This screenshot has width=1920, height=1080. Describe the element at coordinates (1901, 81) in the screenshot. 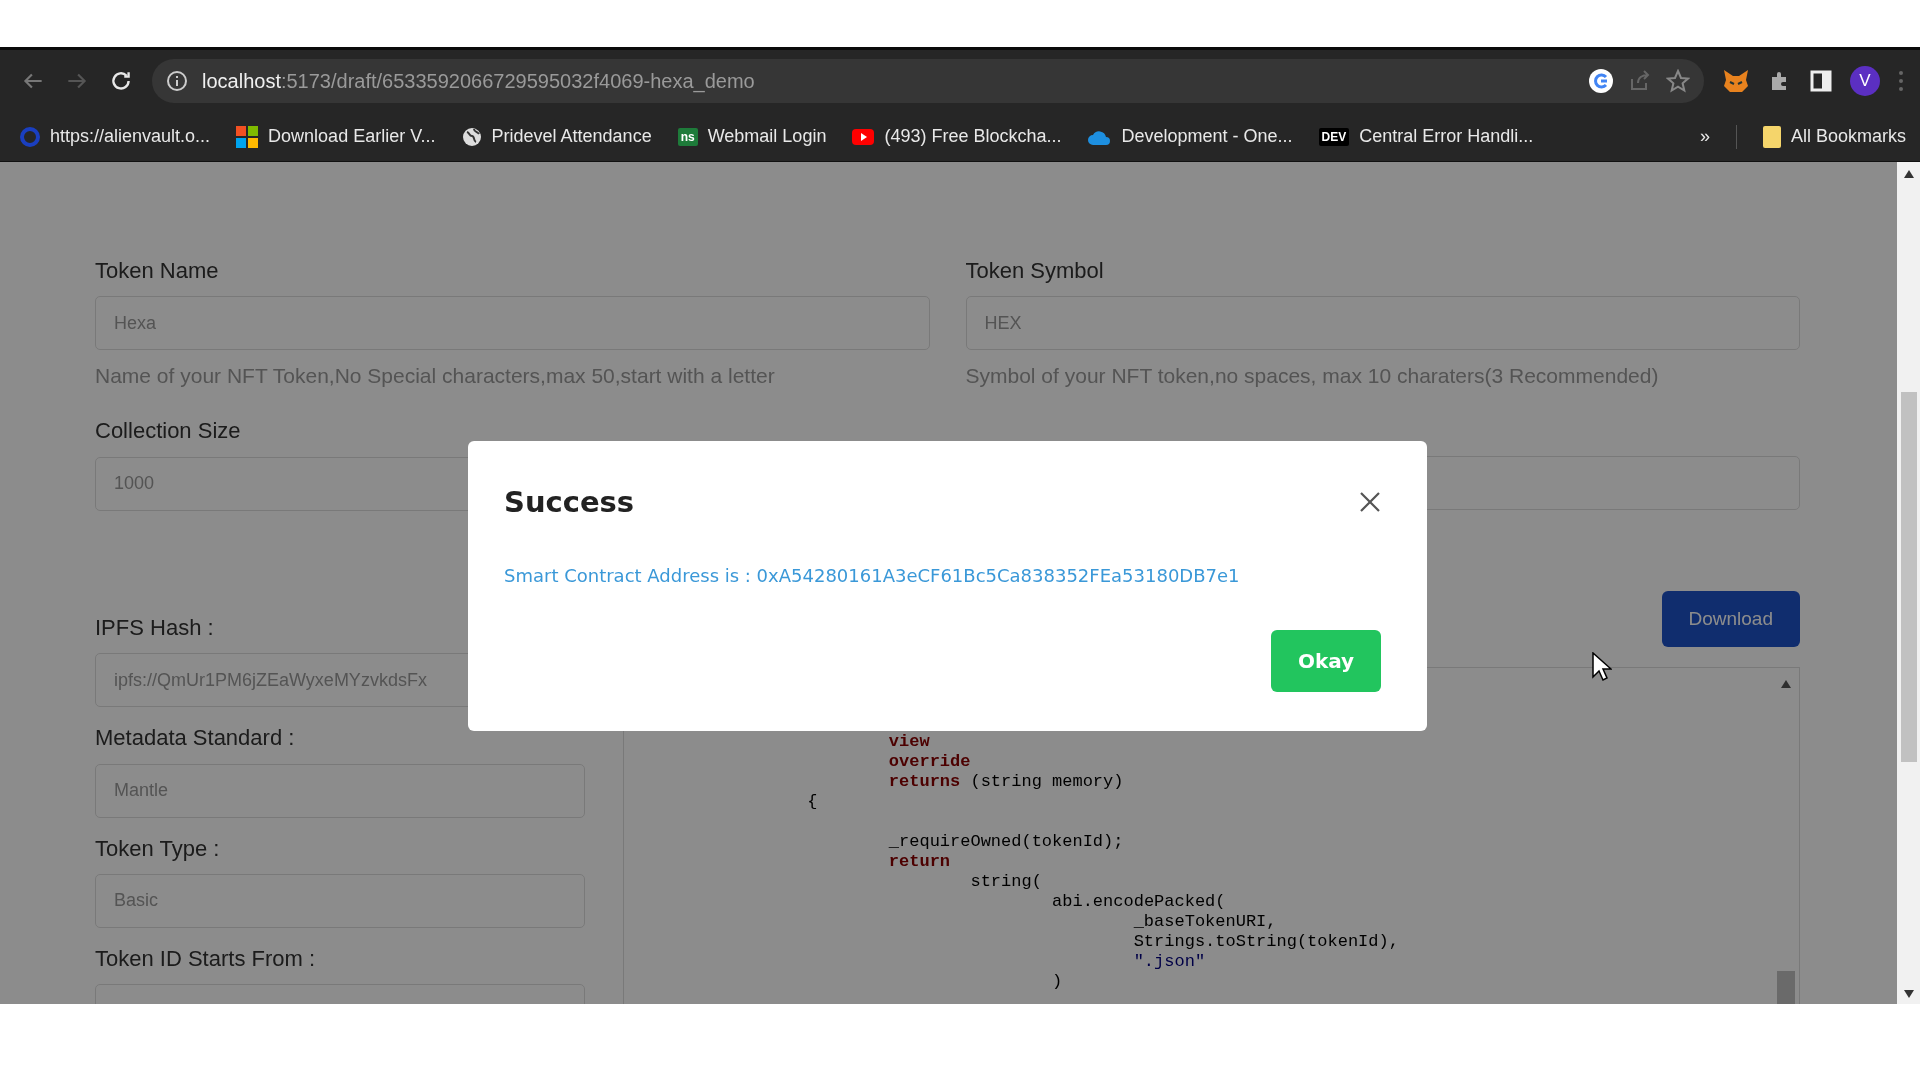

I see `menu-icon` at that location.